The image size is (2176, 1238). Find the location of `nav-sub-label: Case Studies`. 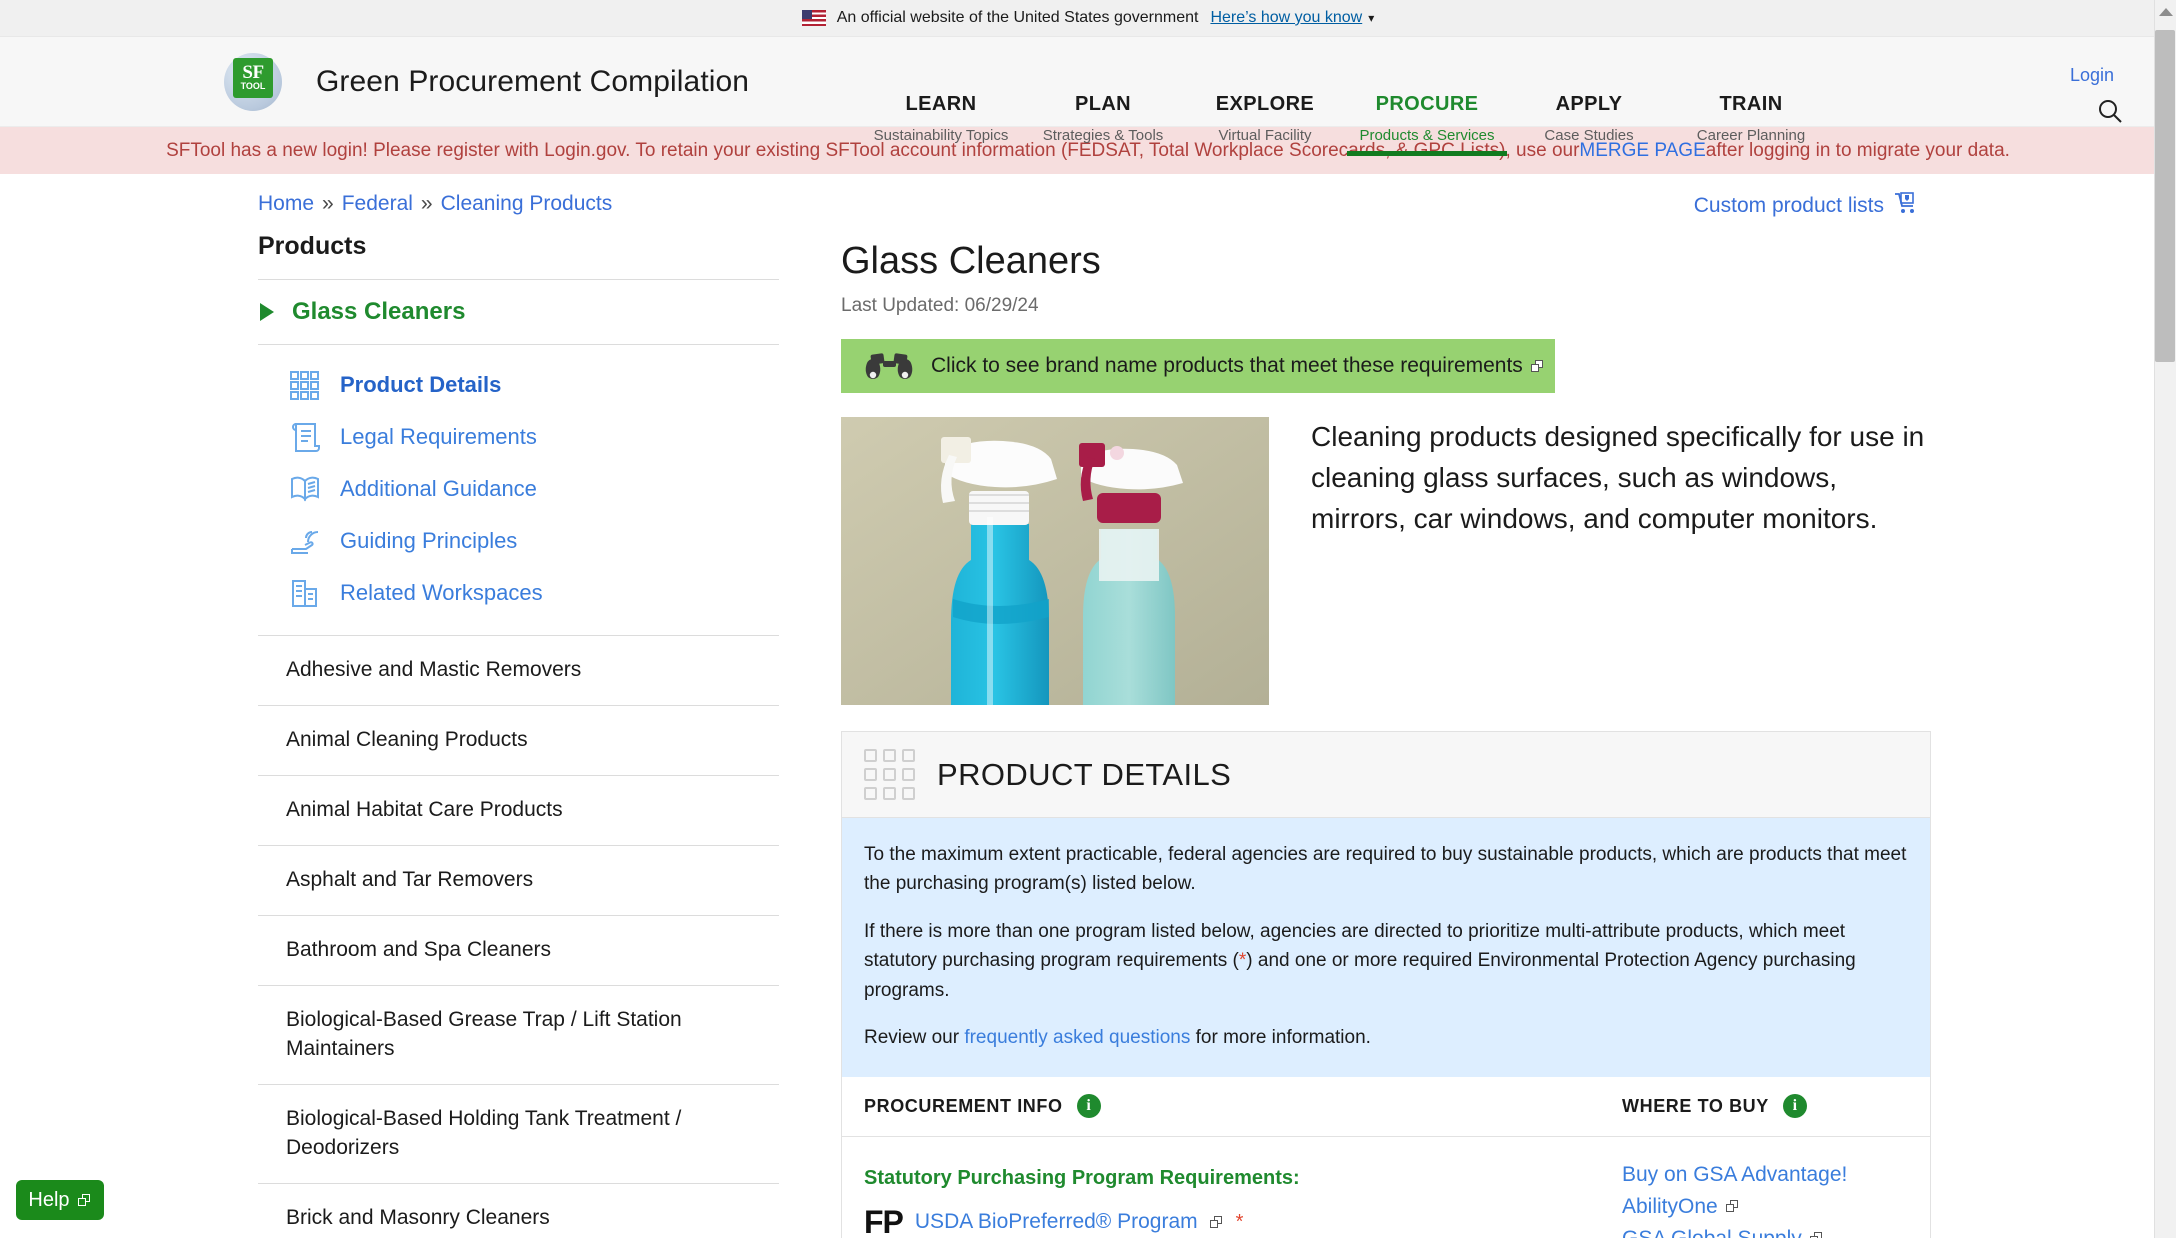

nav-sub-label: Case Studies is located at coordinates (1589, 135).